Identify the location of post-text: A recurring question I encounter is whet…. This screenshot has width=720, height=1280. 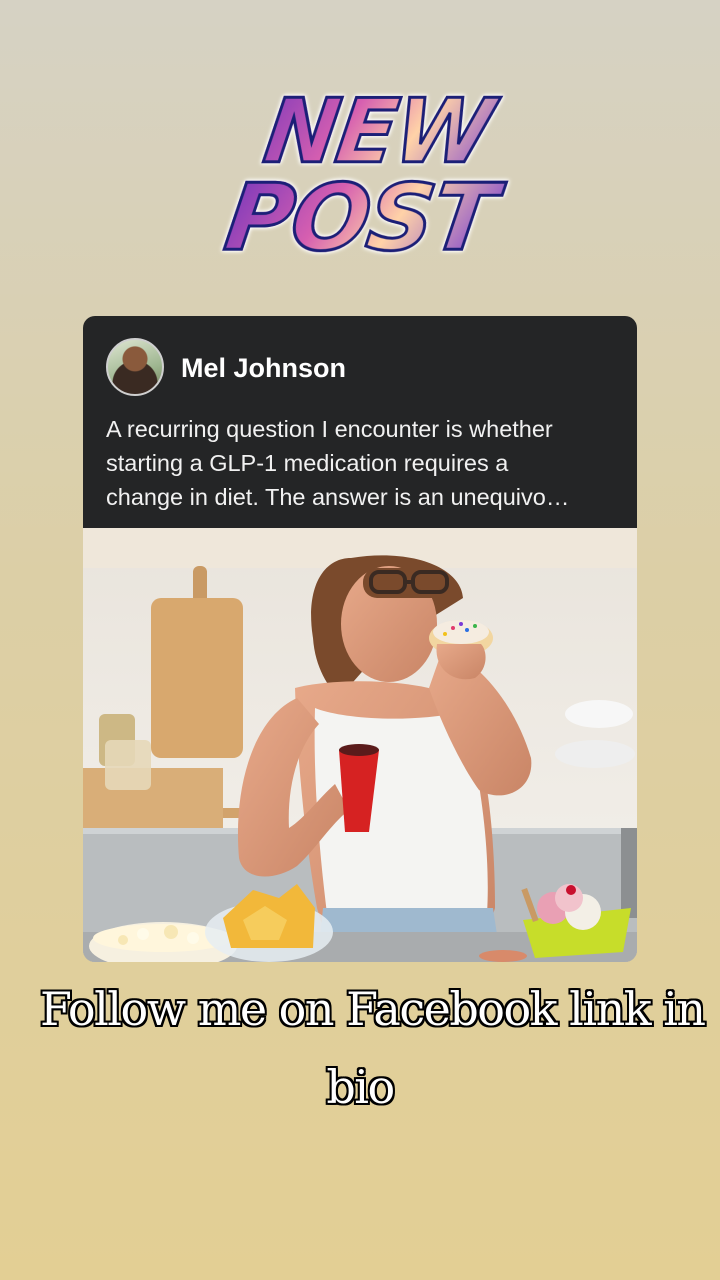
(362, 463).